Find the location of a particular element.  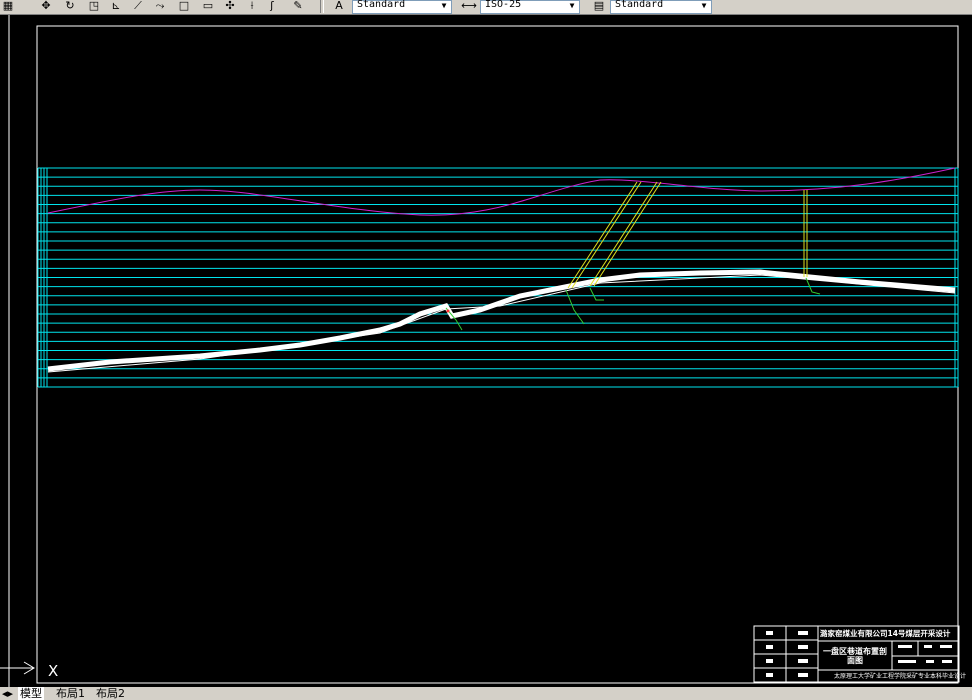

toolbar-separator is located at coordinates (322, 6).